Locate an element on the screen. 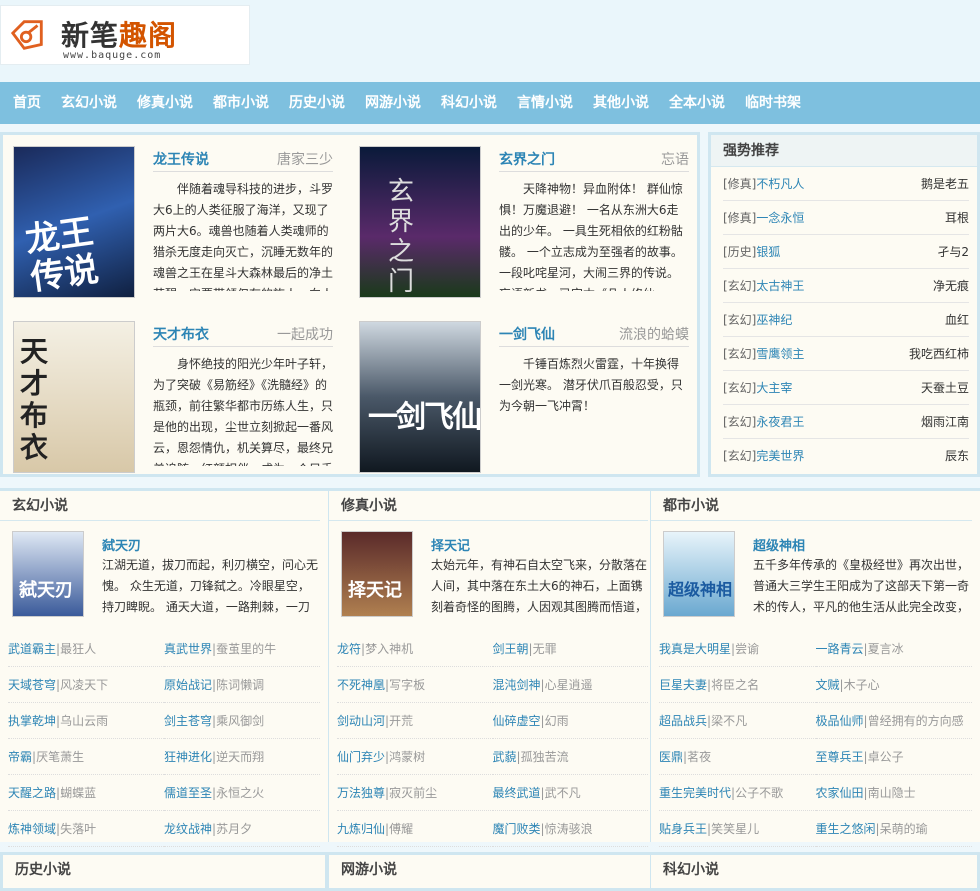  book-author: 忘语 is located at coordinates (675, 159).